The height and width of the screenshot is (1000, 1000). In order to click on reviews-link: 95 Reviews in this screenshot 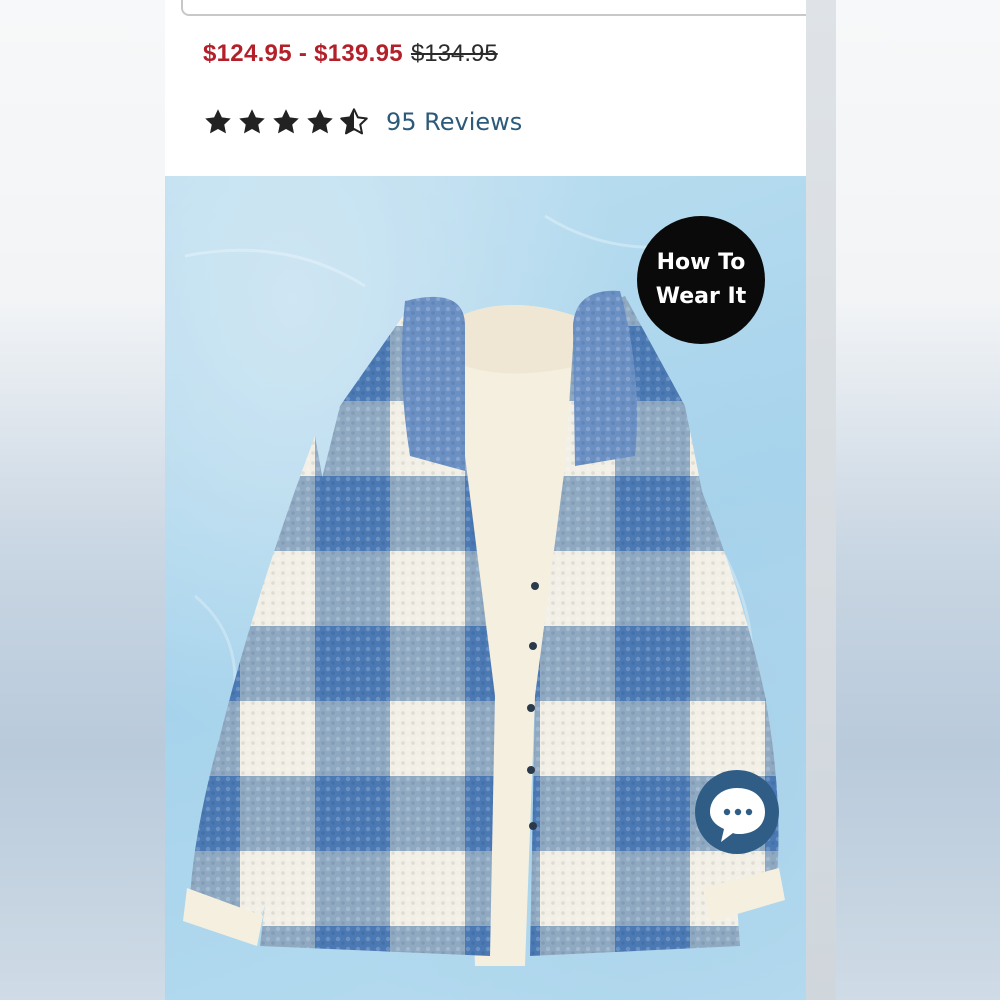, I will do `click(454, 122)`.